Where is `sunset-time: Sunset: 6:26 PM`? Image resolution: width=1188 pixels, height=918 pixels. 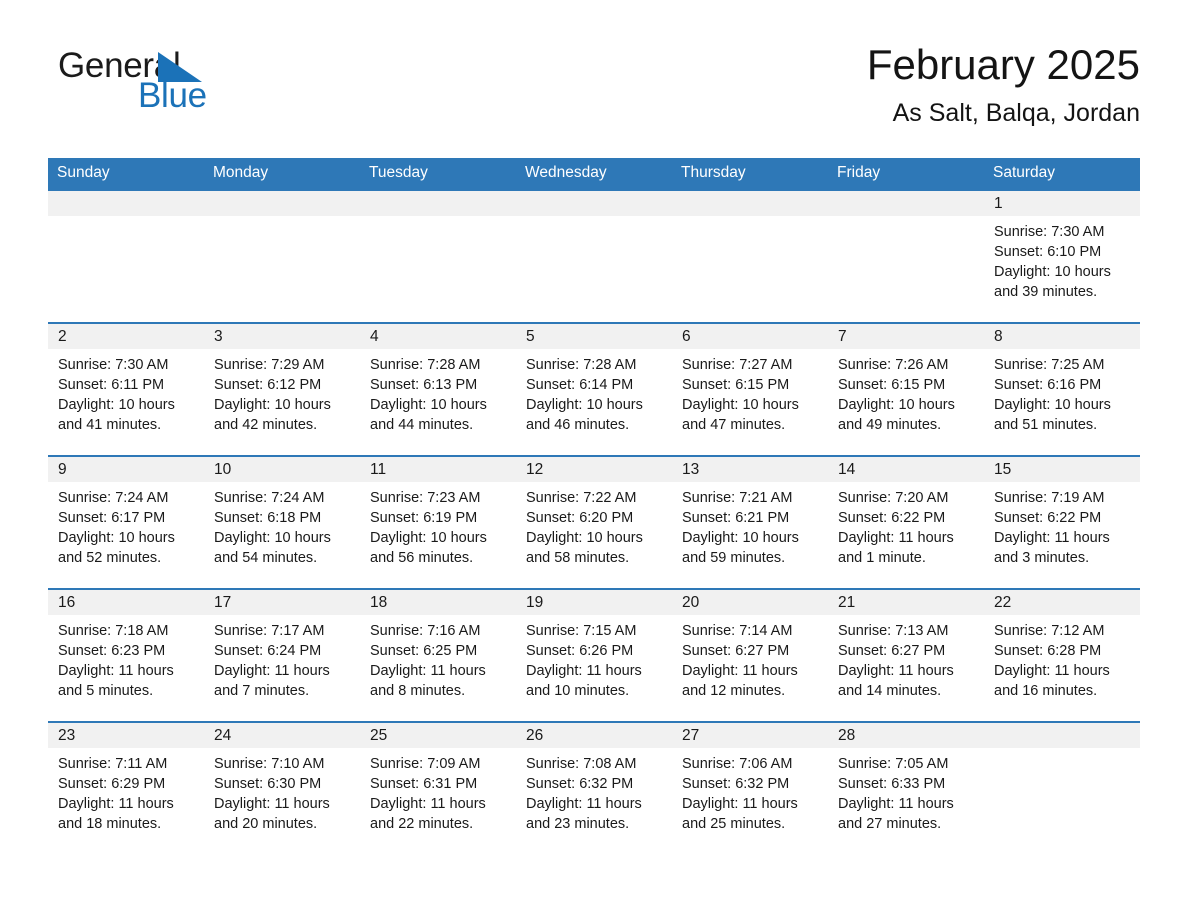 sunset-time: Sunset: 6:26 PM is located at coordinates (580, 651).